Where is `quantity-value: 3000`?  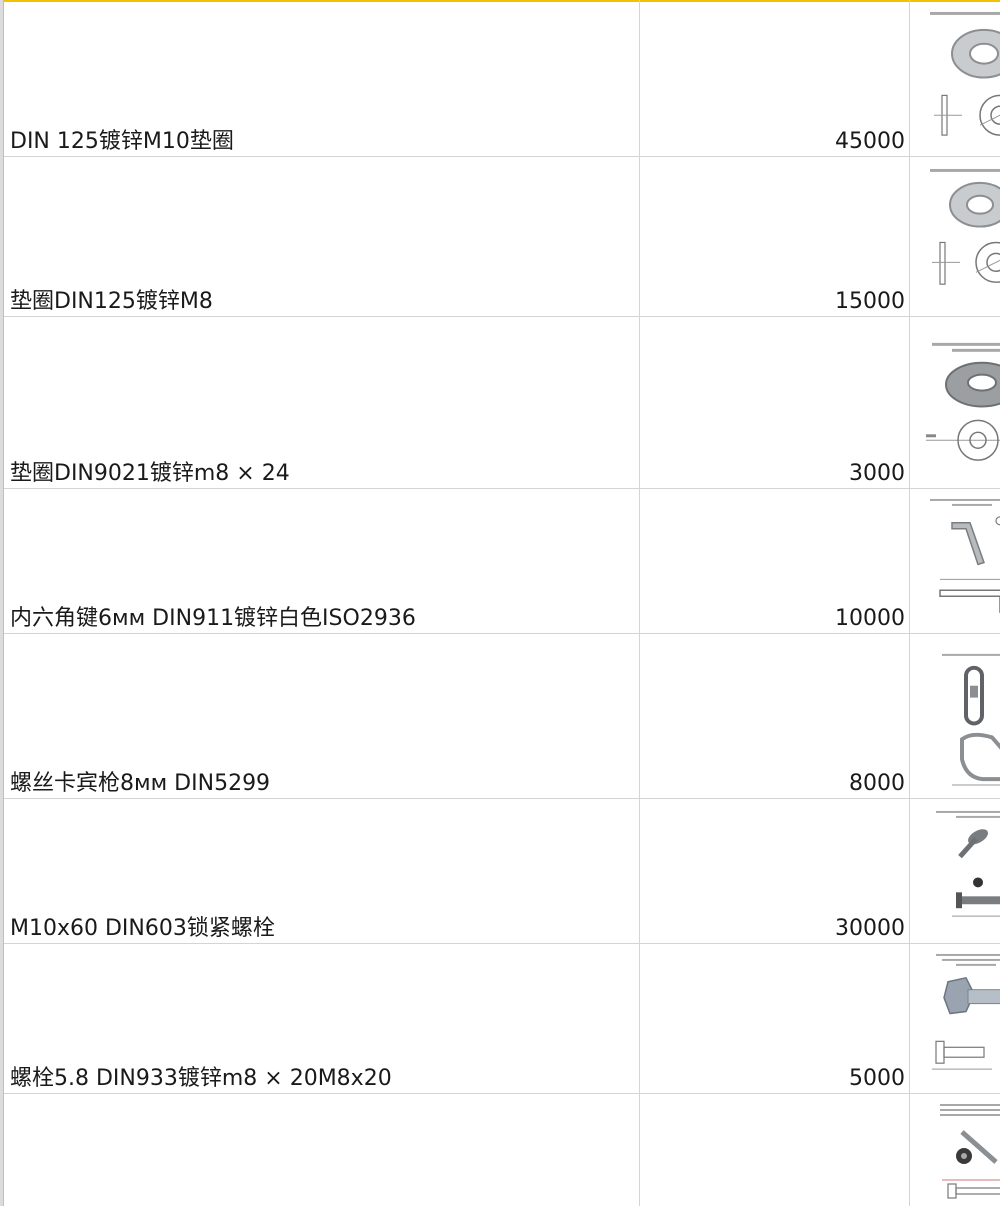
quantity-value: 3000 is located at coordinates (877, 473).